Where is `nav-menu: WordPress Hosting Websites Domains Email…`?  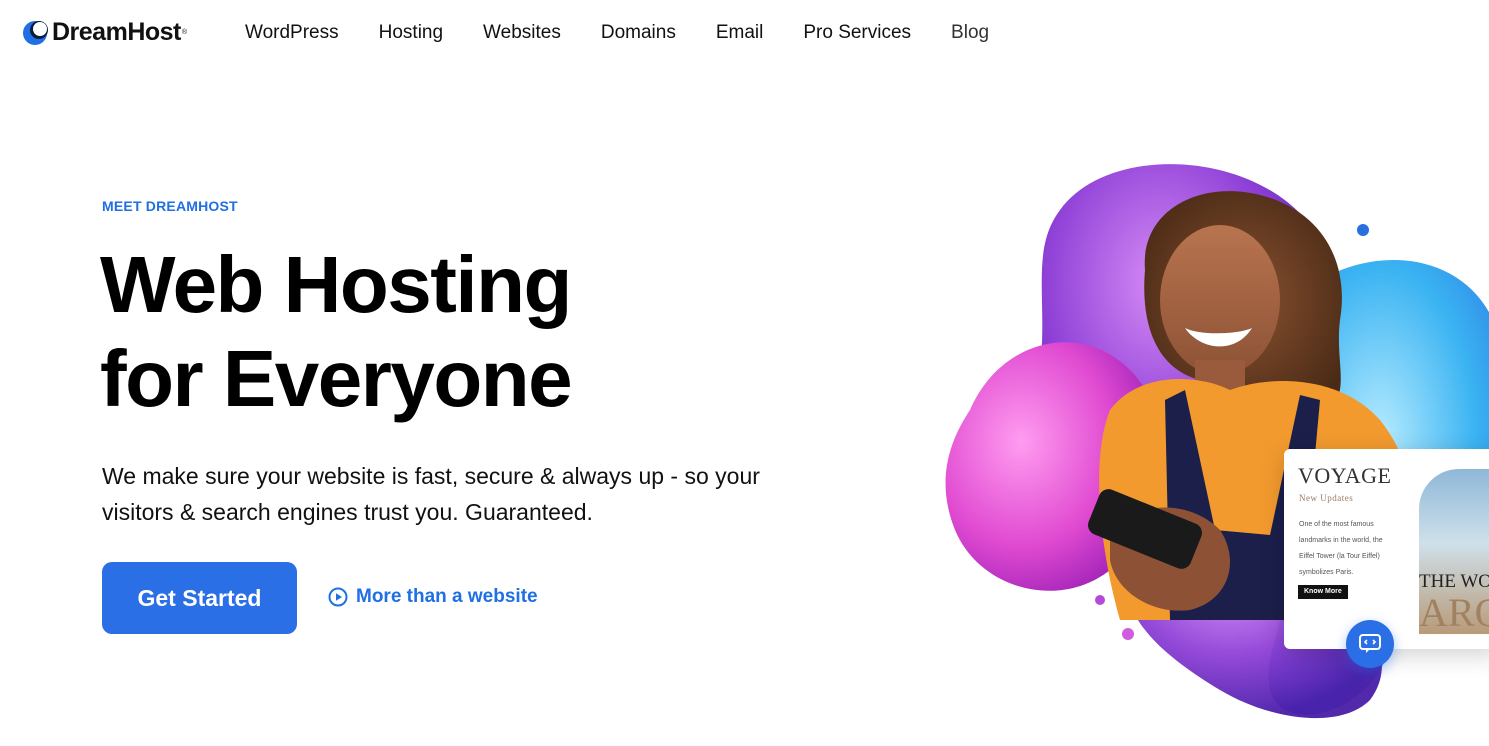 nav-menu: WordPress Hosting Websites Domains Email… is located at coordinates (637, 33).